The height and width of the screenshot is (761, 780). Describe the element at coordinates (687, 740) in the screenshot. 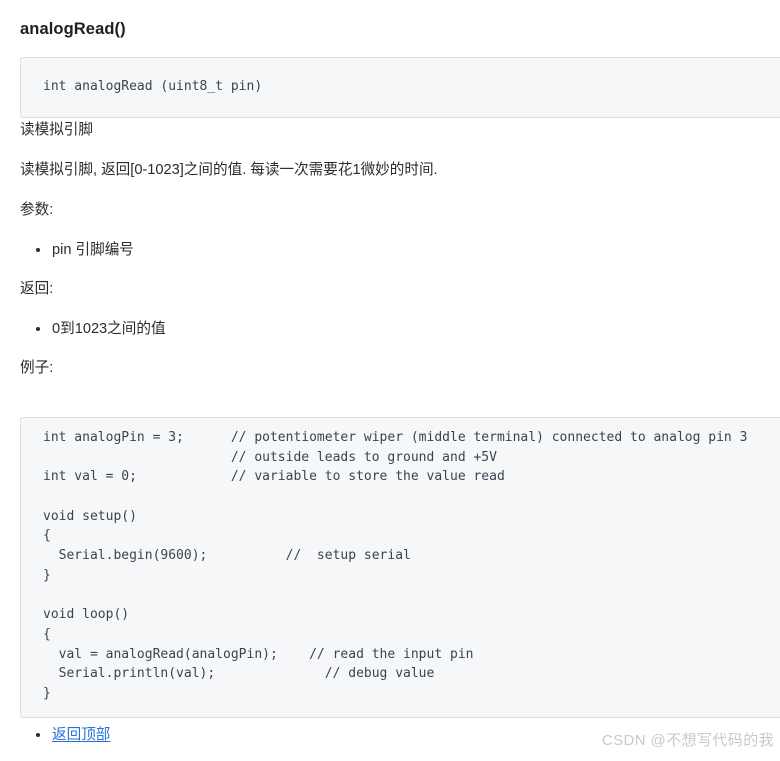

I see `csdn-watermark: CSDN @不想写代码的我` at that location.